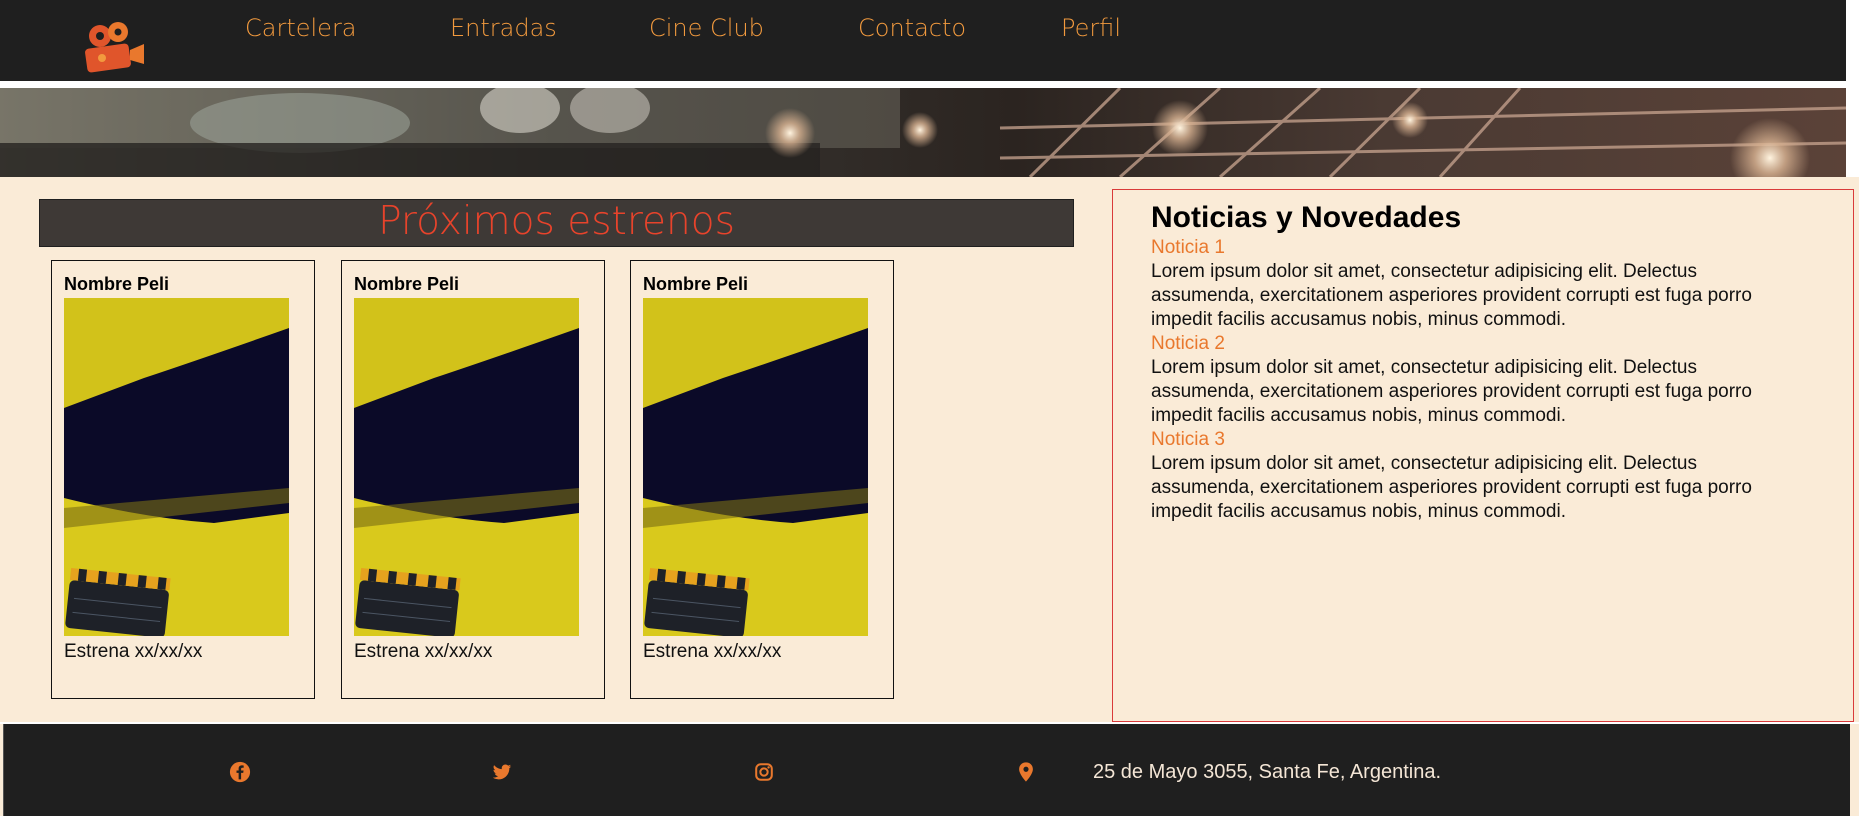 This screenshot has width=1859, height=816. Describe the element at coordinates (926, 770) in the screenshot. I see `footer: 25 de Mayo 3055, Santa Fe, Argentina.` at that location.